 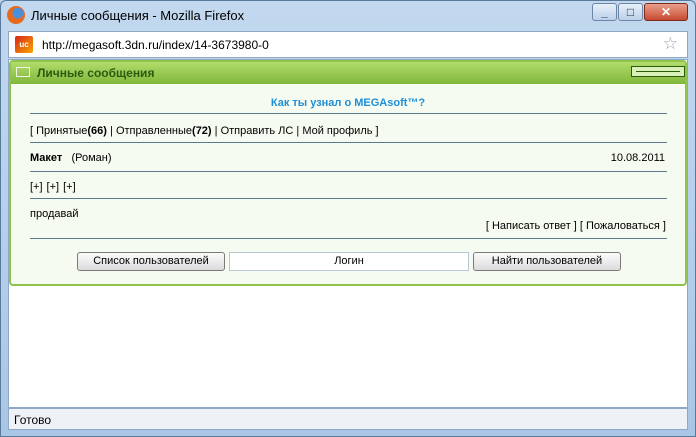 I want to click on send-message-link: Отправить ЛС, so click(x=257, y=131).